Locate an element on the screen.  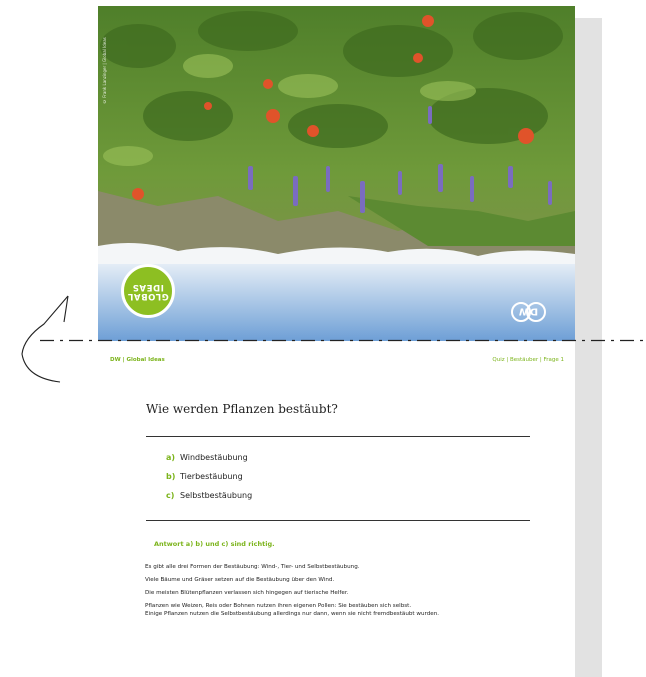
dw-logo-text: DW is located at coordinates (528, 311).